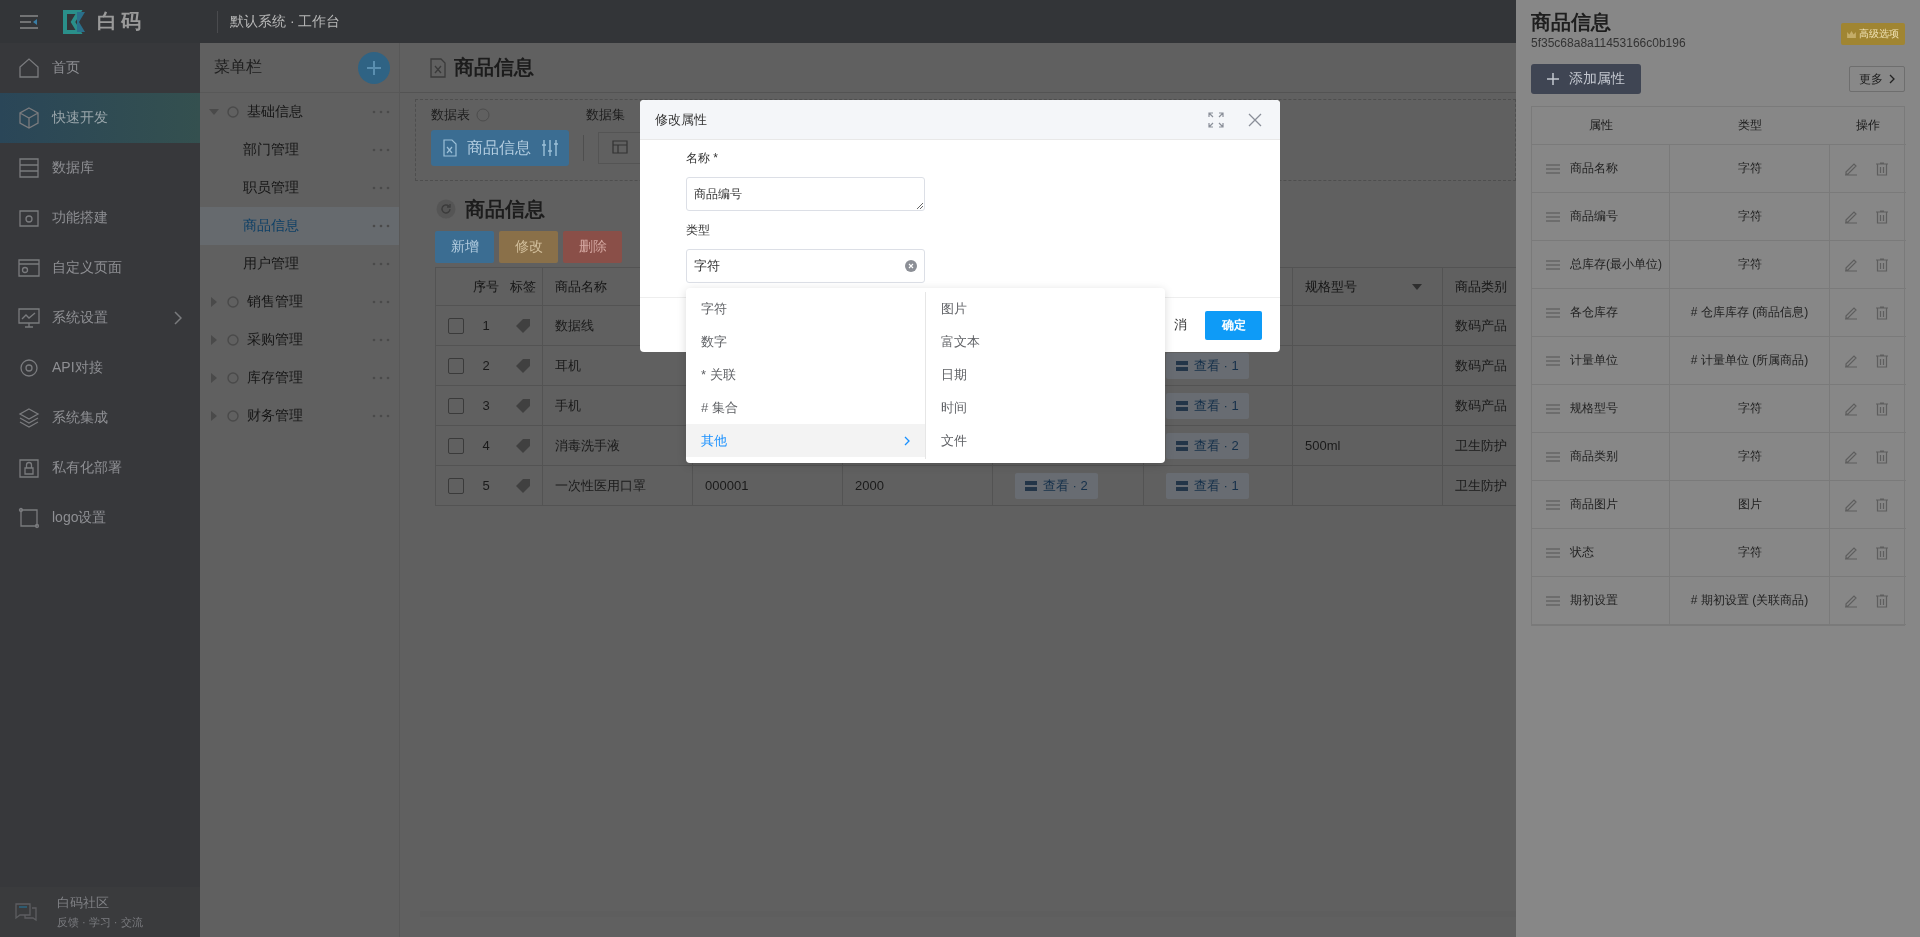 The height and width of the screenshot is (937, 1920). I want to click on add-attribute-button: 添加属性, so click(1586, 79).